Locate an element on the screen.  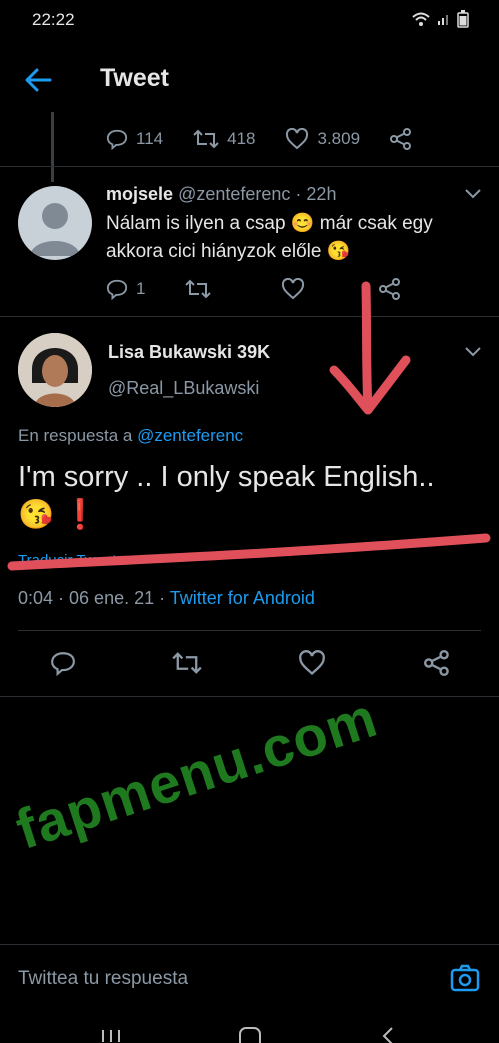
reply-author: mojsele @zenteferenc · 22h is located at coordinates (221, 194).